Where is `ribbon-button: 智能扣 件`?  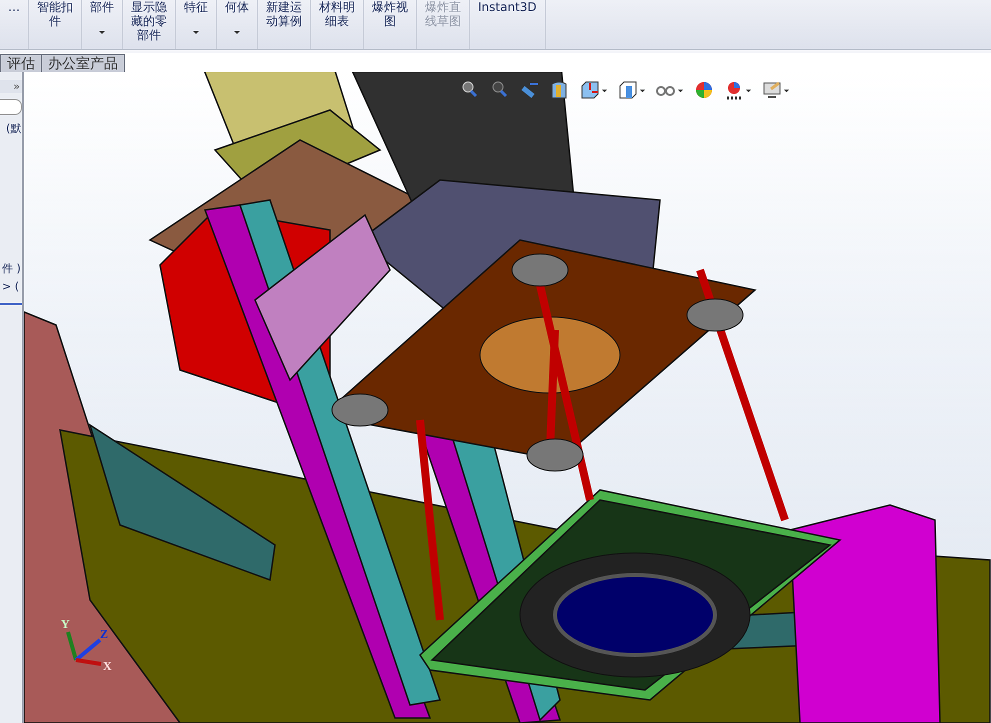 ribbon-button: 智能扣 件 is located at coordinates (55, 24).